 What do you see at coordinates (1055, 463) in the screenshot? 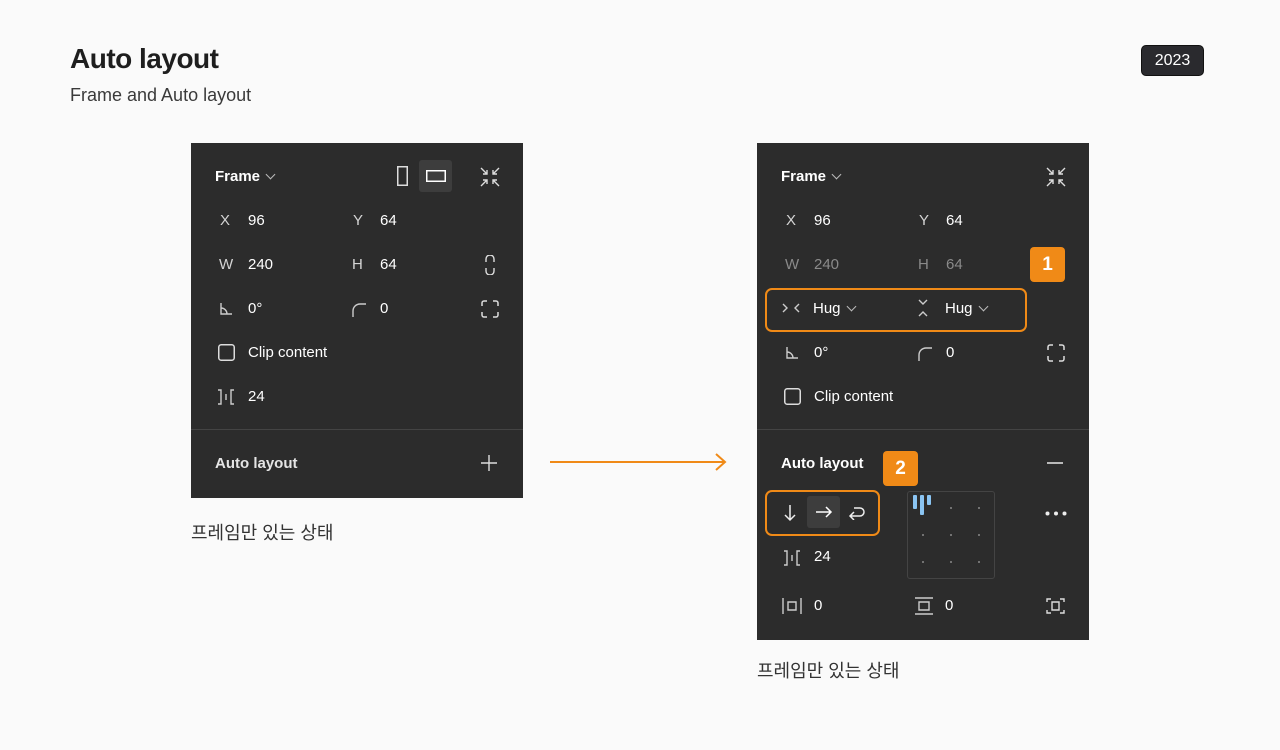
I see `minus-icon` at bounding box center [1055, 463].